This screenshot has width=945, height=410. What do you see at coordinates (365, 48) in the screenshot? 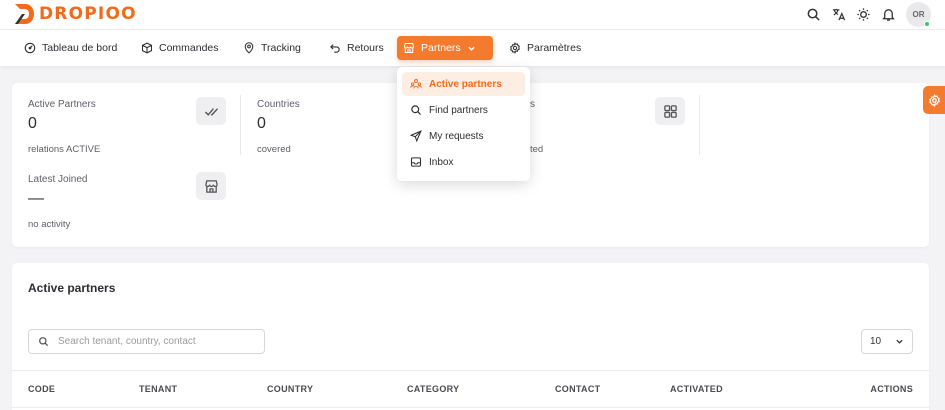
I see `nav-label: Retours` at bounding box center [365, 48].